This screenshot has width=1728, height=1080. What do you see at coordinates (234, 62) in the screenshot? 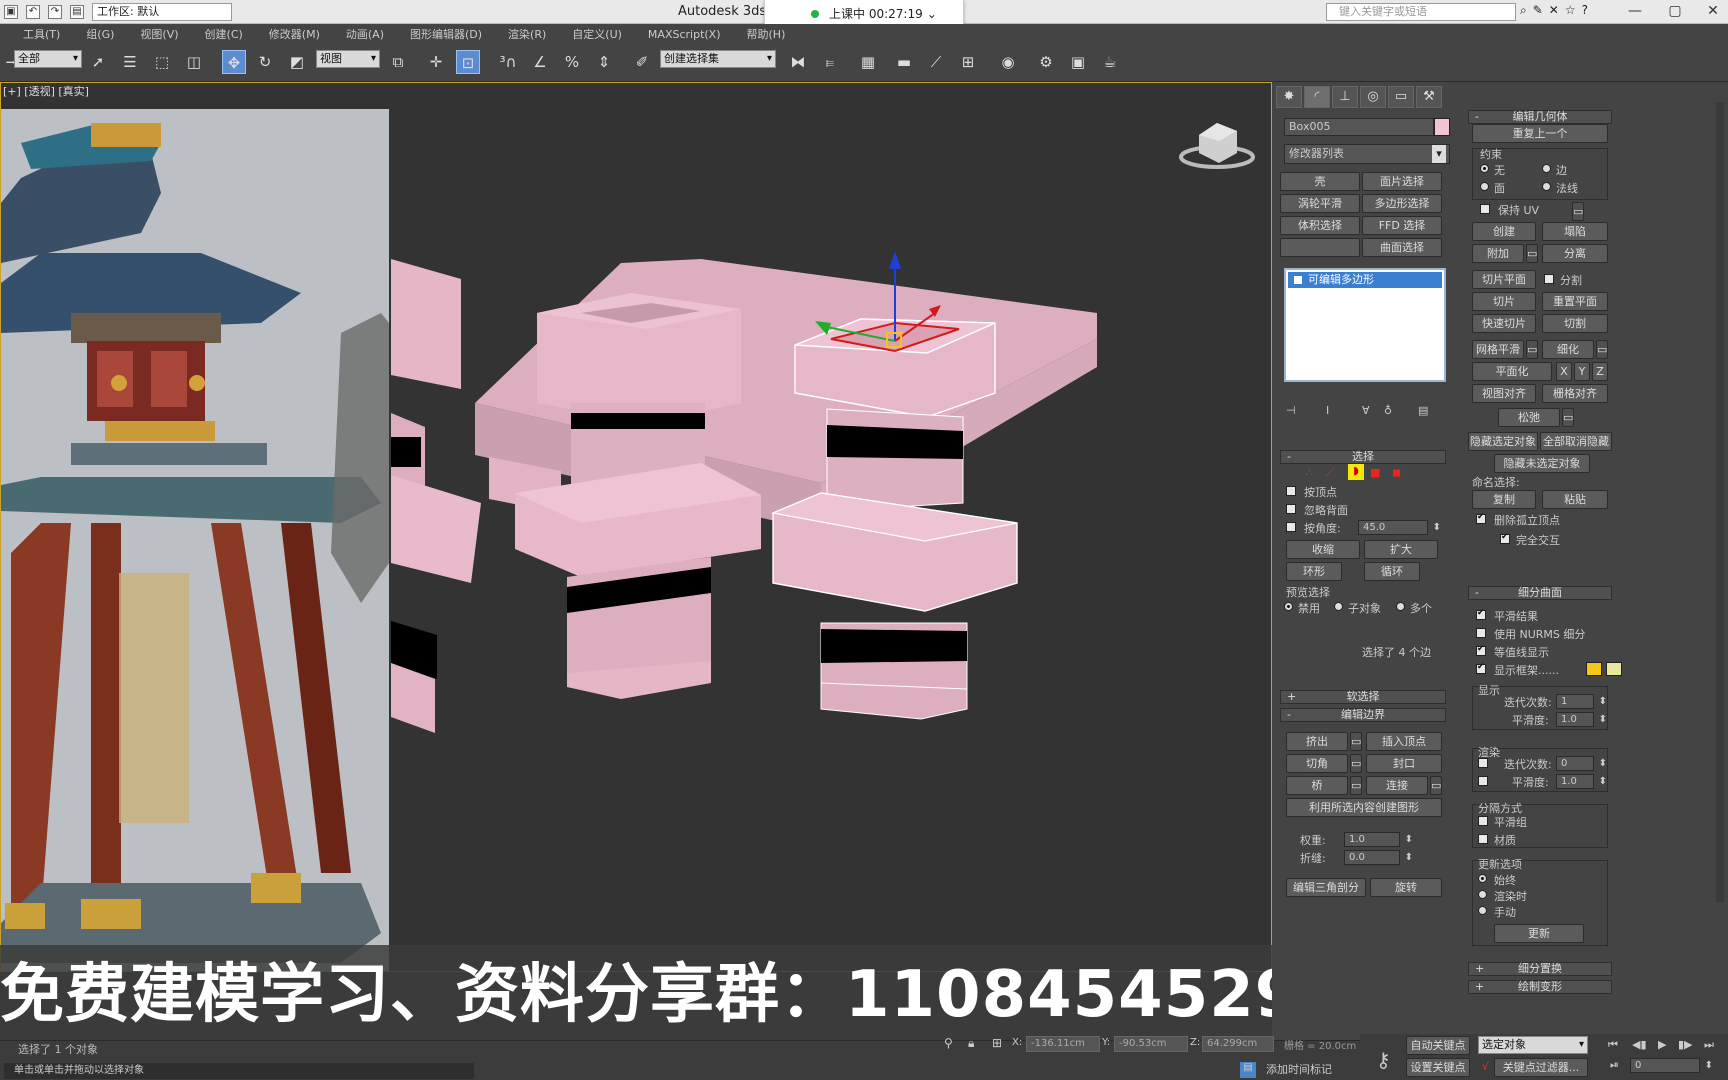
I see `select-and-move-icon: ✥` at bounding box center [234, 62].